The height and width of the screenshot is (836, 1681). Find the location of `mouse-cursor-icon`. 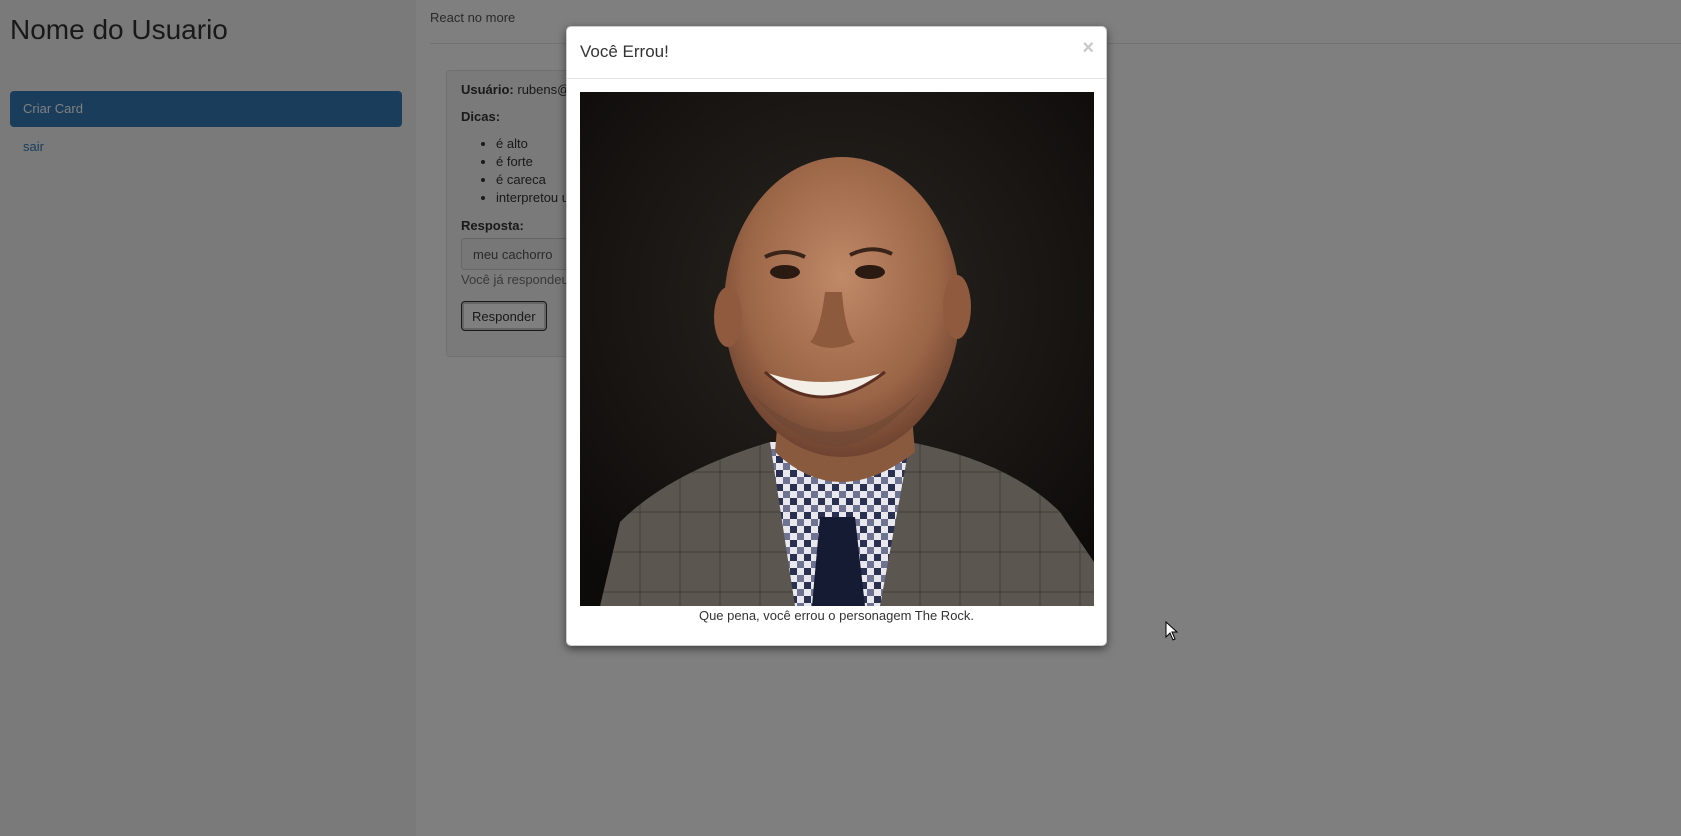

mouse-cursor-icon is located at coordinates (1172, 631).